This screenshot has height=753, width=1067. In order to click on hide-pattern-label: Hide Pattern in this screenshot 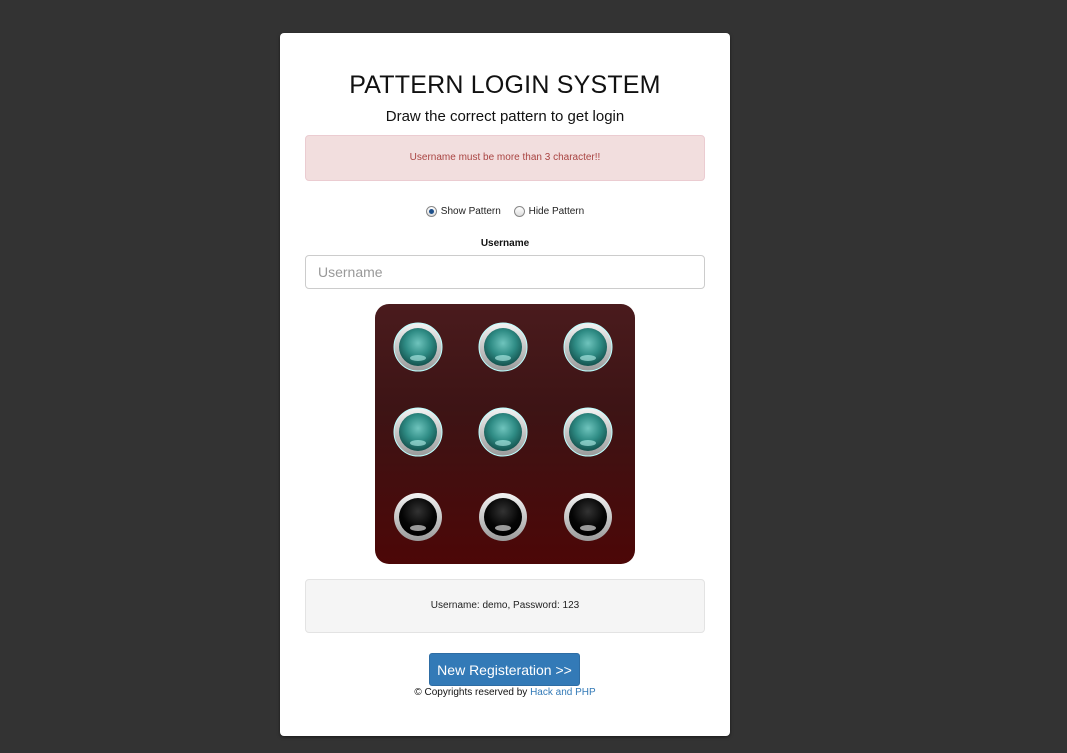, I will do `click(556, 211)`.